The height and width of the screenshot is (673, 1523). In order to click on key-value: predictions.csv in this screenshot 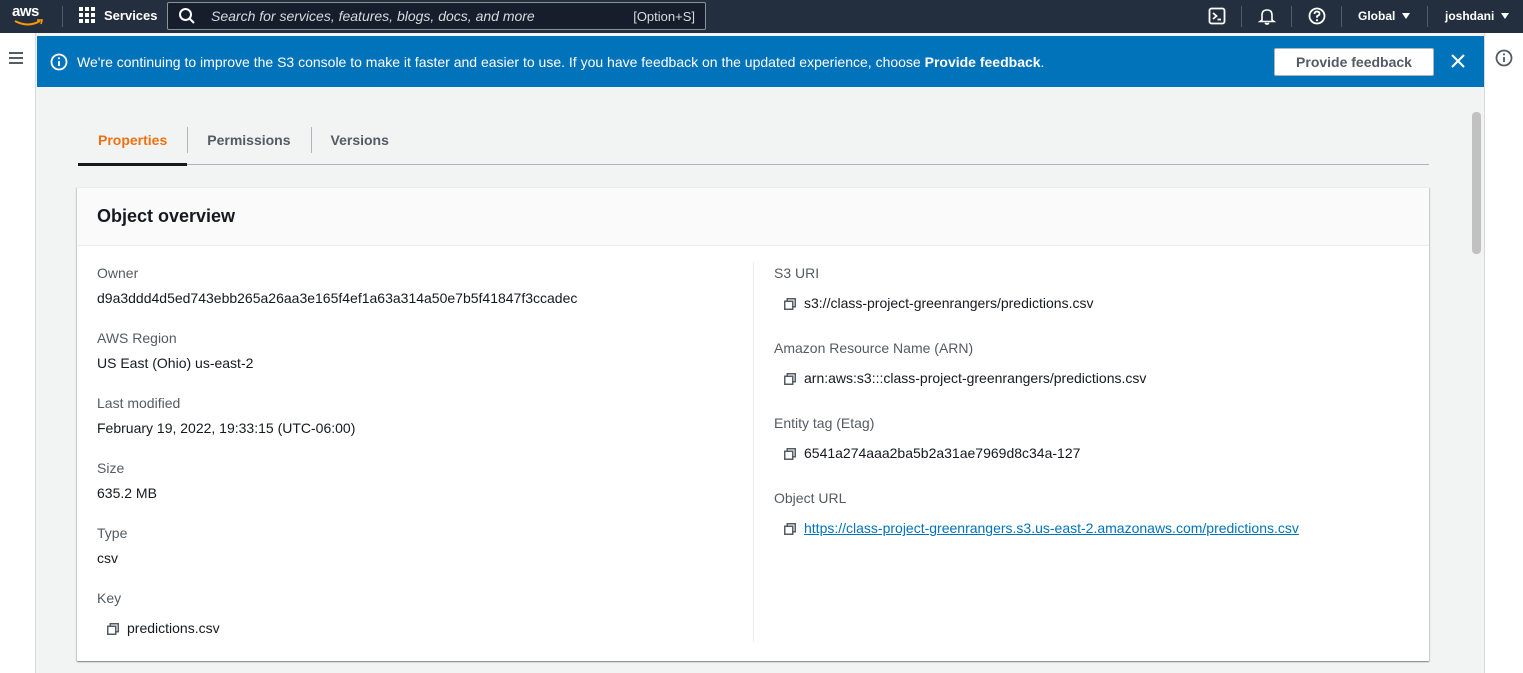, I will do `click(173, 628)`.